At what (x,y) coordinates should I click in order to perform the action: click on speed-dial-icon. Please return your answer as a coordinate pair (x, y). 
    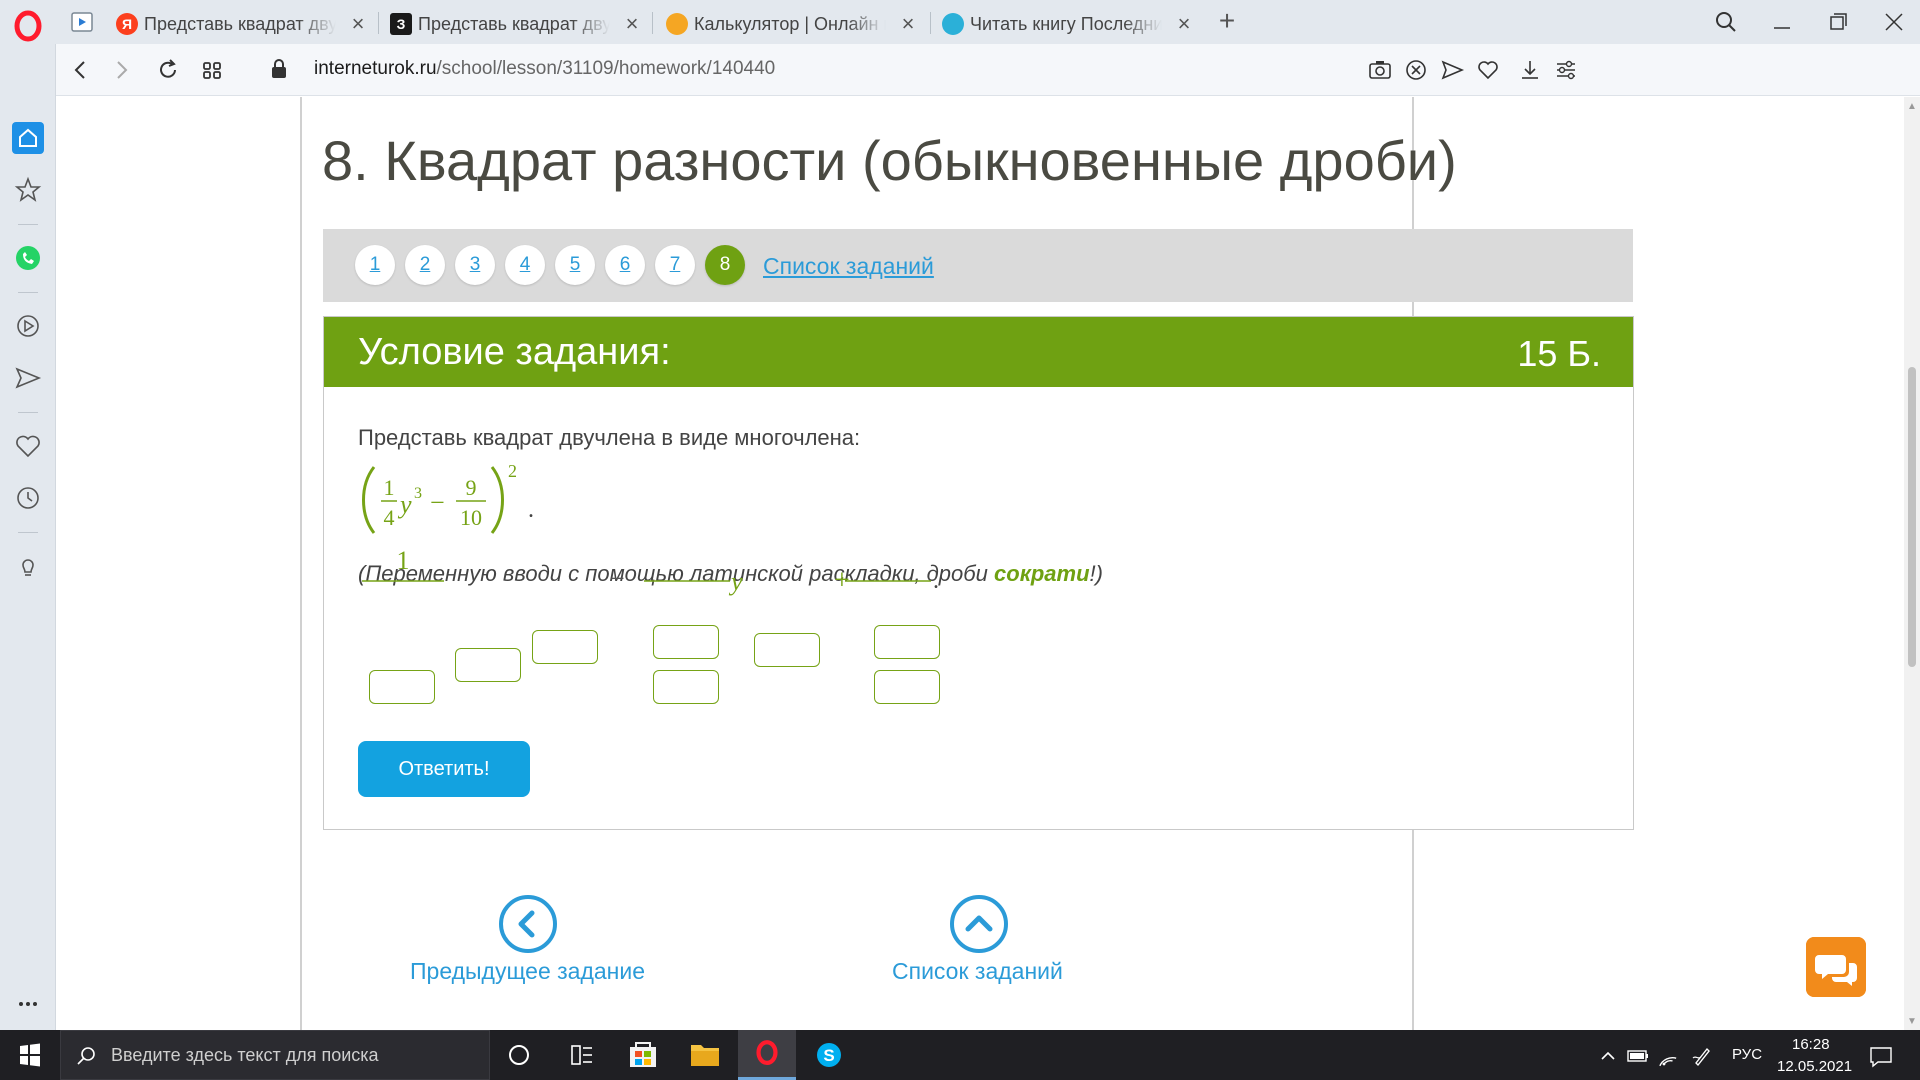
    Looking at the image, I should click on (212, 70).